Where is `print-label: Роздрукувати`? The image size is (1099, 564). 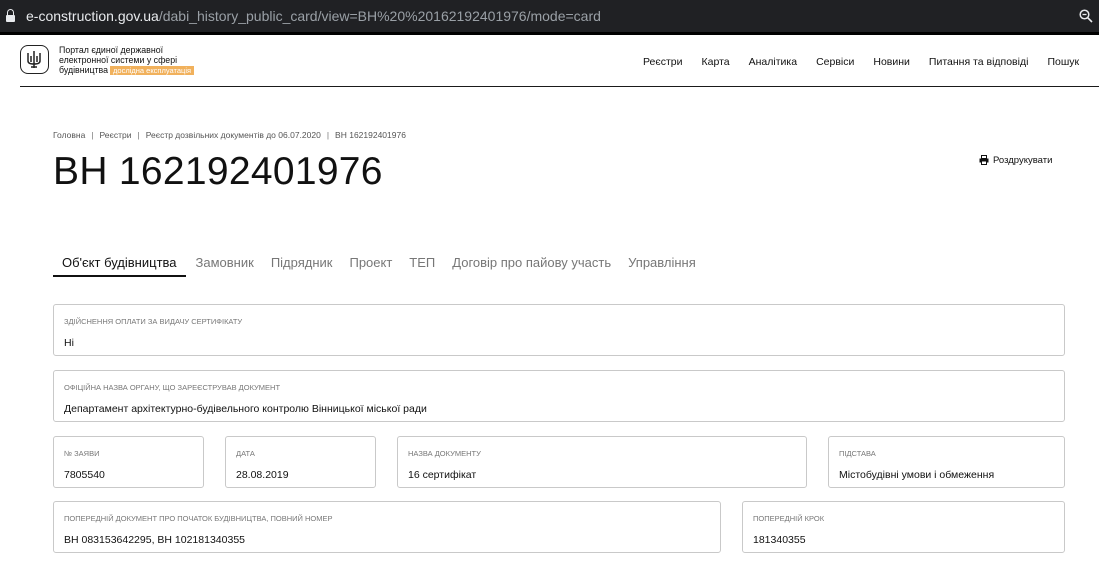
print-label: Роздрукувати is located at coordinates (1023, 160).